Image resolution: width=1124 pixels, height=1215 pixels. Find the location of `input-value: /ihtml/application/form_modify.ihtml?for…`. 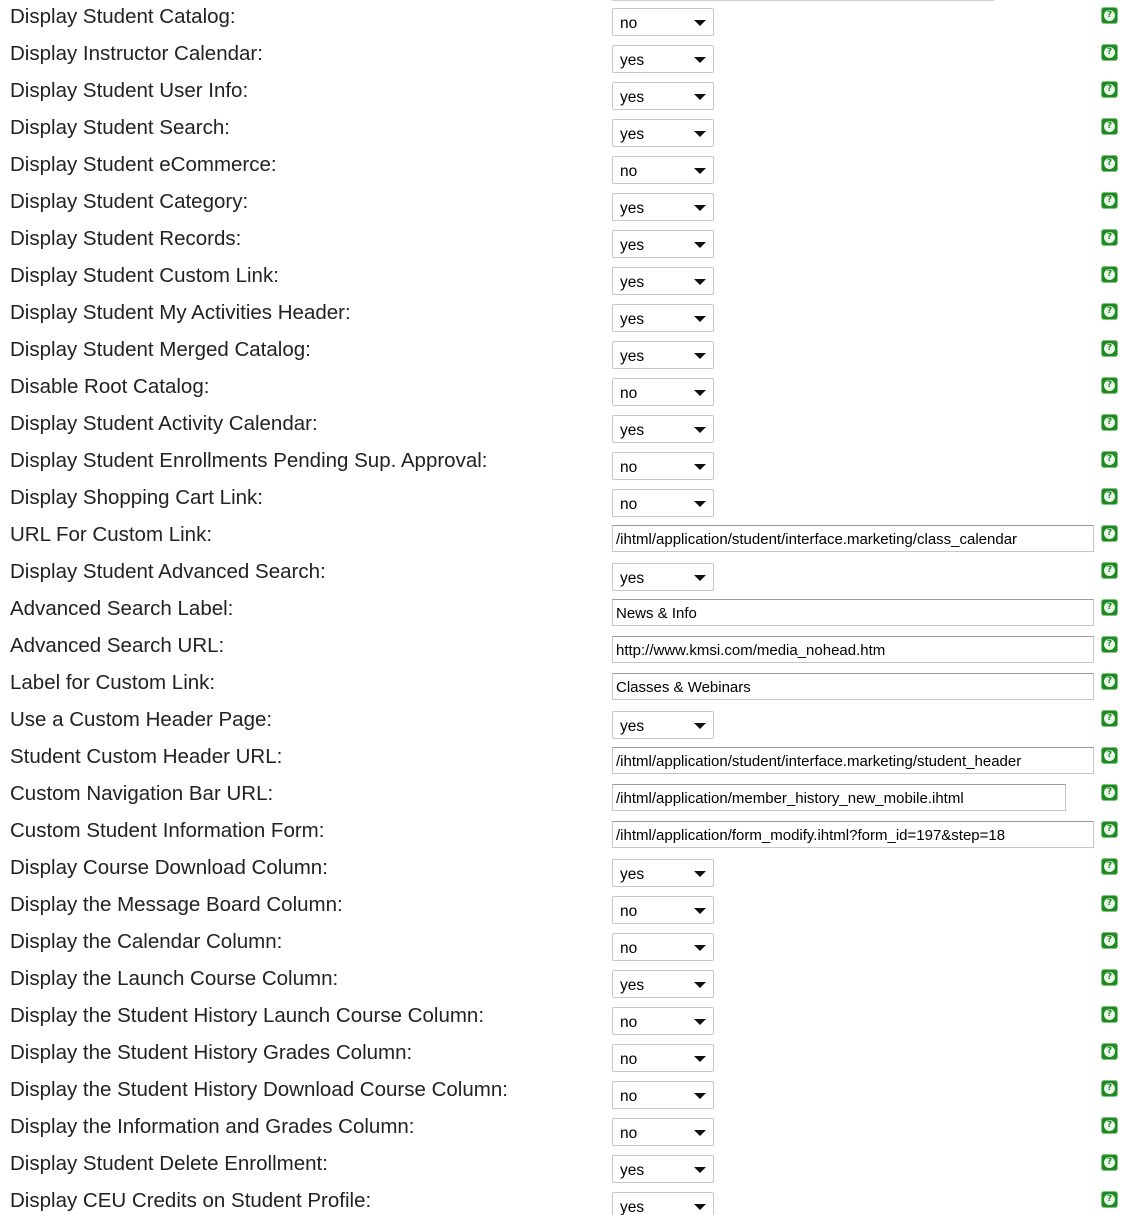

input-value: /ihtml/application/form_modify.ihtml?for… is located at coordinates (811, 835).